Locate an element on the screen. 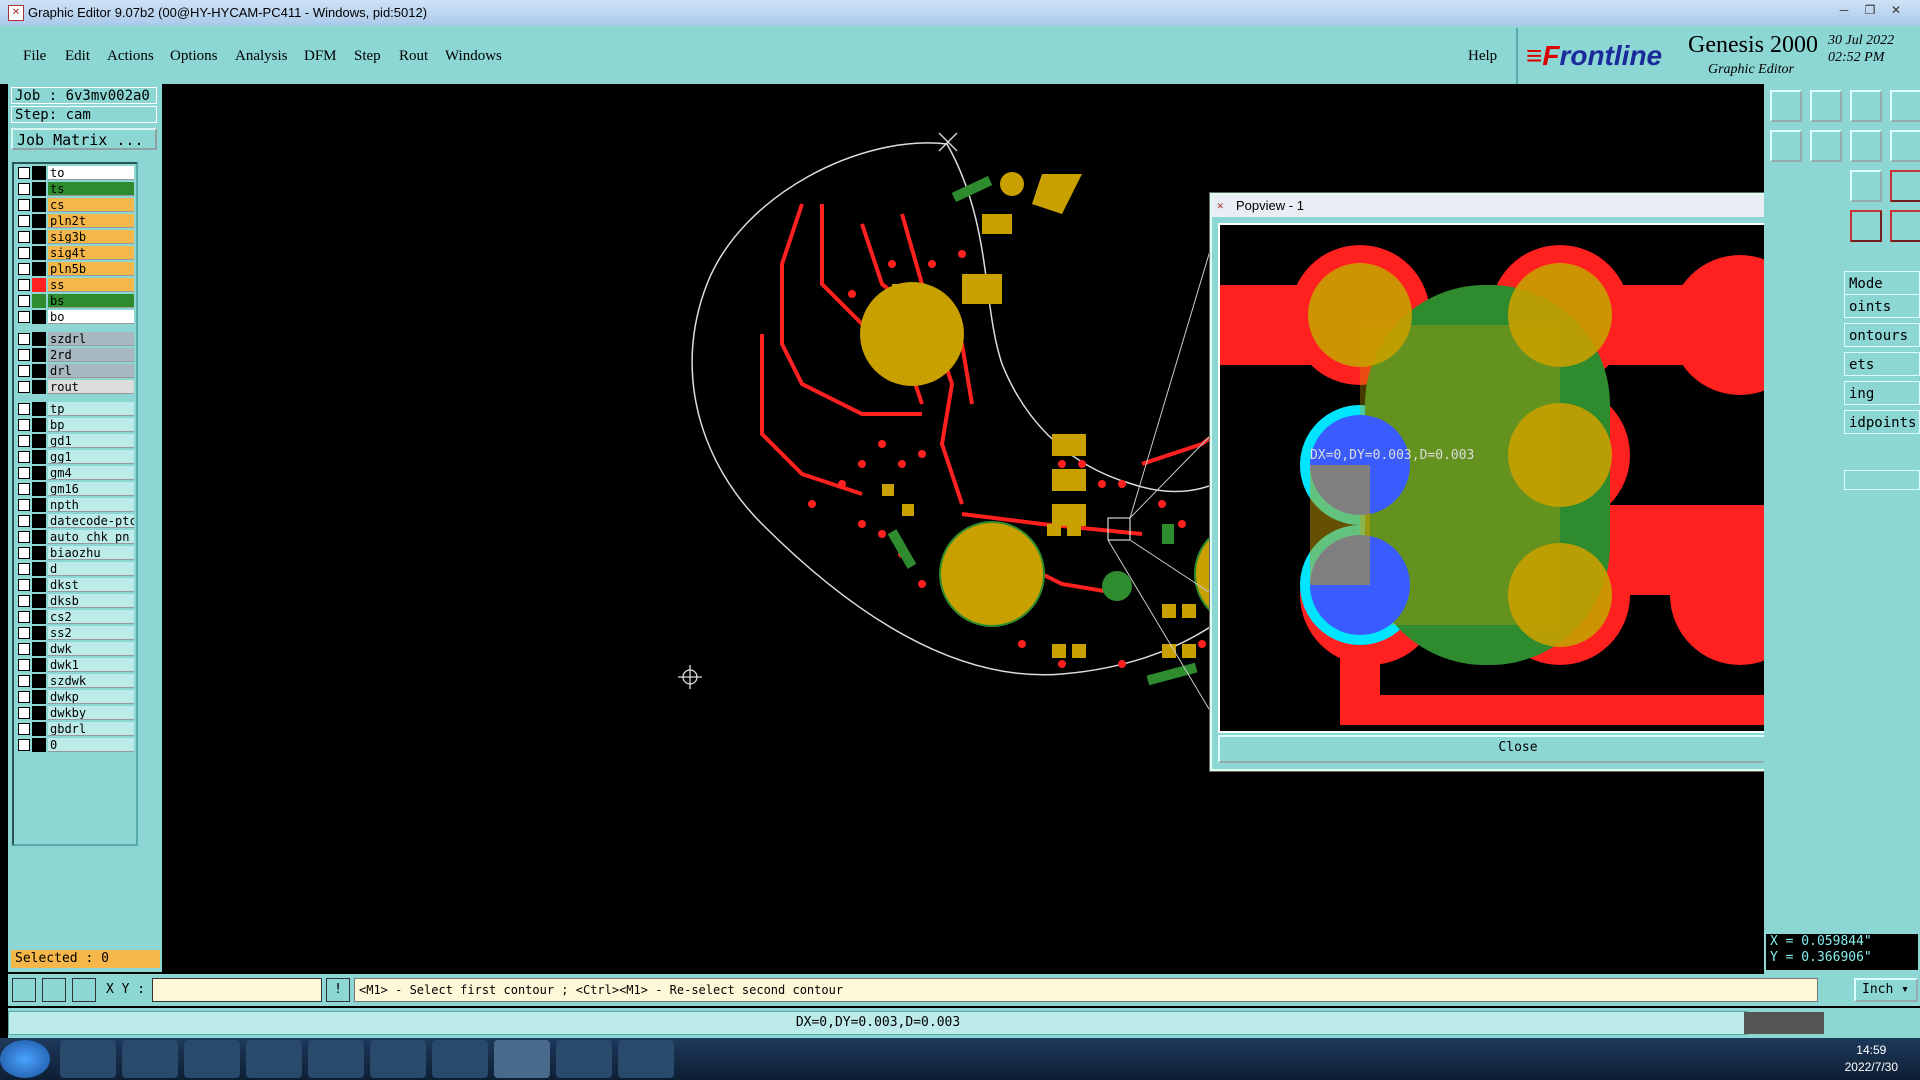 The height and width of the screenshot is (1080, 1920). layer-row: dkst is located at coordinates (75, 585).